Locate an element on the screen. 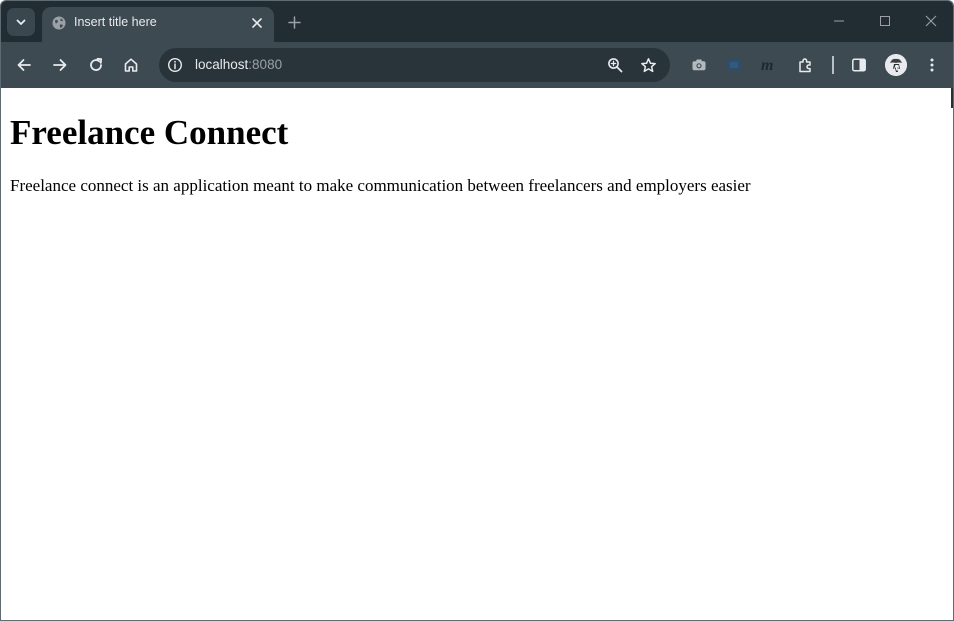  star-icon is located at coordinates (648, 65).